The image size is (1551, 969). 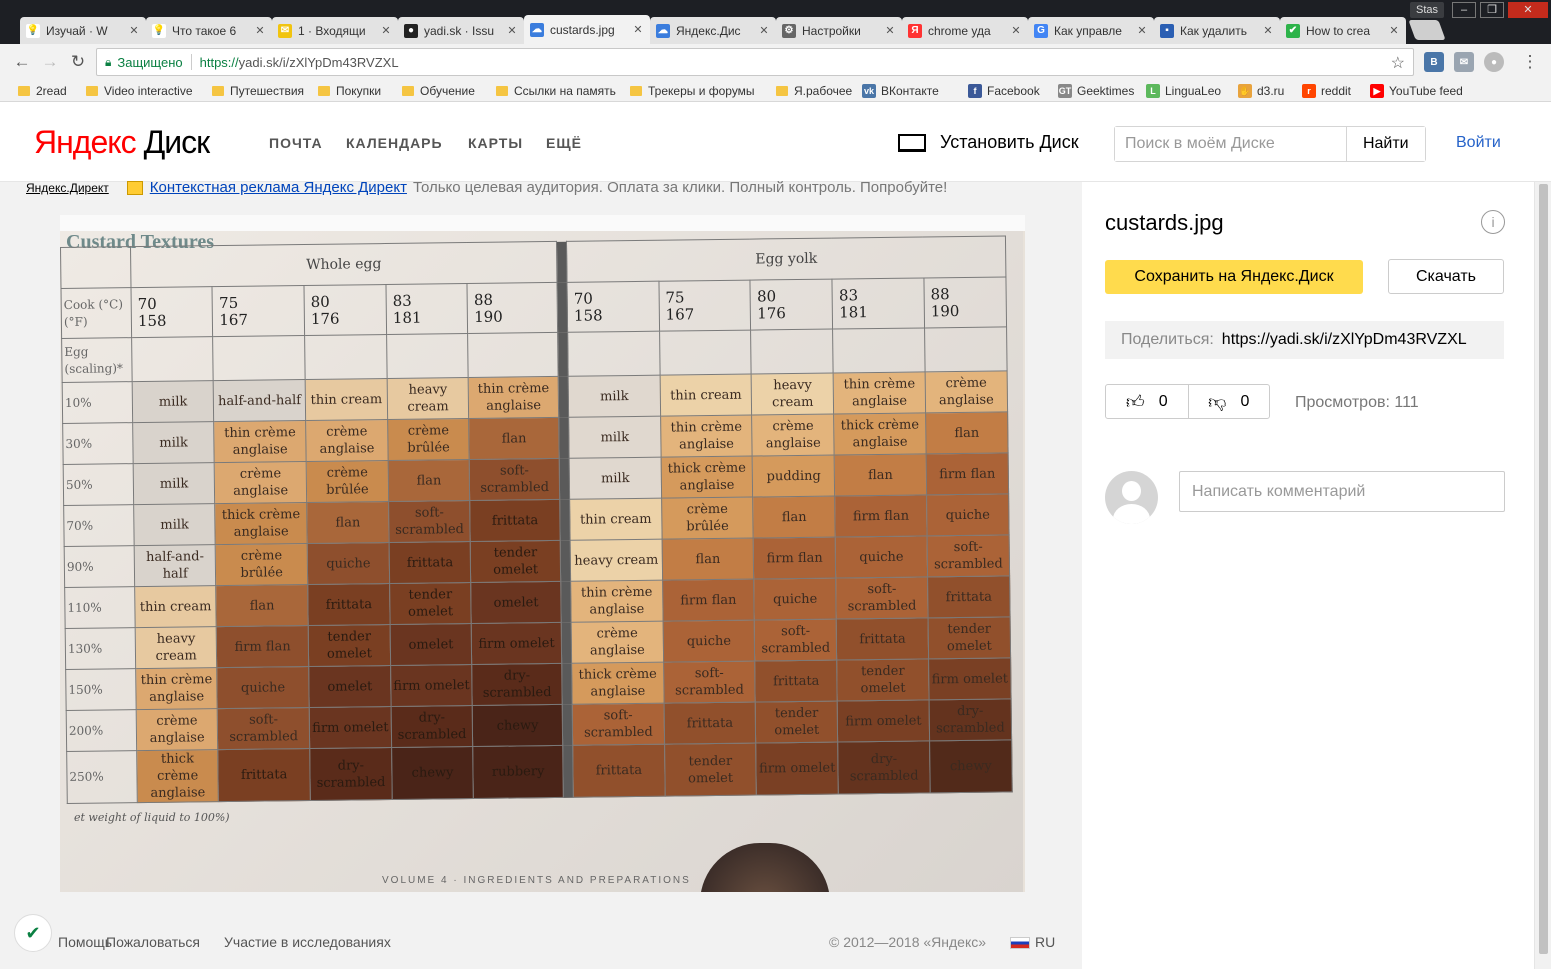 What do you see at coordinates (122, 142) in the screenshot?
I see `yandex-disk-logo: Яндекс Диск` at bounding box center [122, 142].